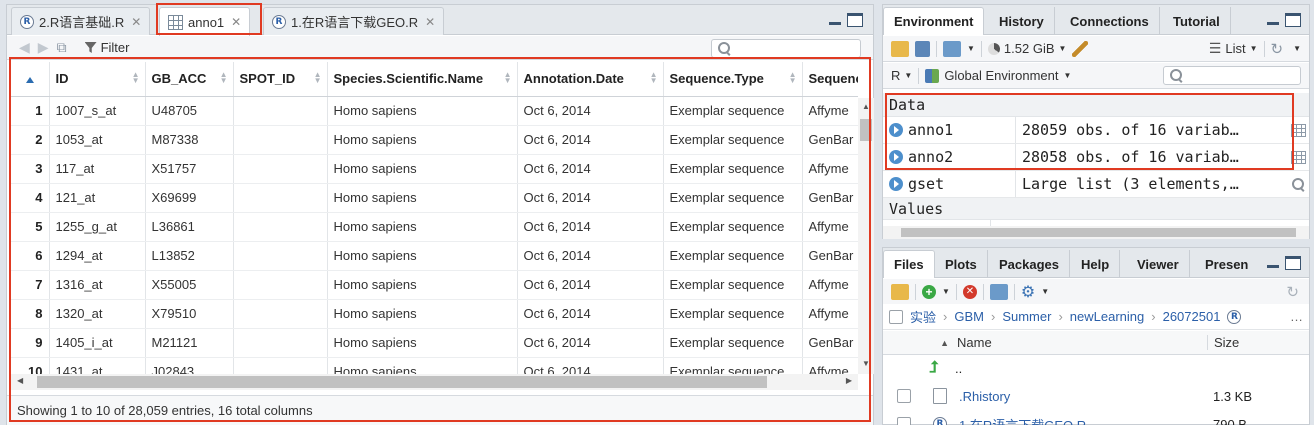 The image size is (1314, 425). Describe the element at coordinates (969, 291) in the screenshot. I see `delete-icon: ✕` at that location.